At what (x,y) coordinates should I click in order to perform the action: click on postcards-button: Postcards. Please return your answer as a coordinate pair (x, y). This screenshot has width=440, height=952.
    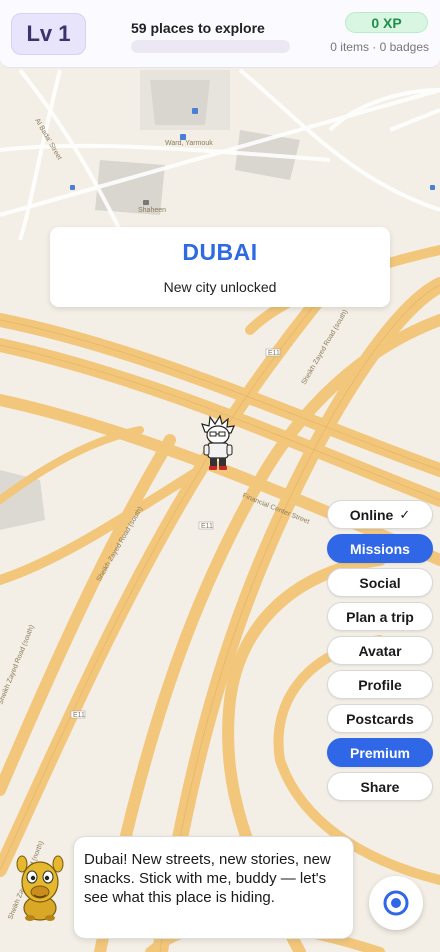
    Looking at the image, I should click on (380, 718).